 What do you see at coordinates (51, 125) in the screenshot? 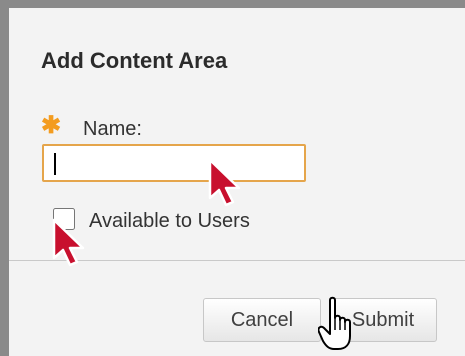
I see `required-asterisk-icon: ✱` at bounding box center [51, 125].